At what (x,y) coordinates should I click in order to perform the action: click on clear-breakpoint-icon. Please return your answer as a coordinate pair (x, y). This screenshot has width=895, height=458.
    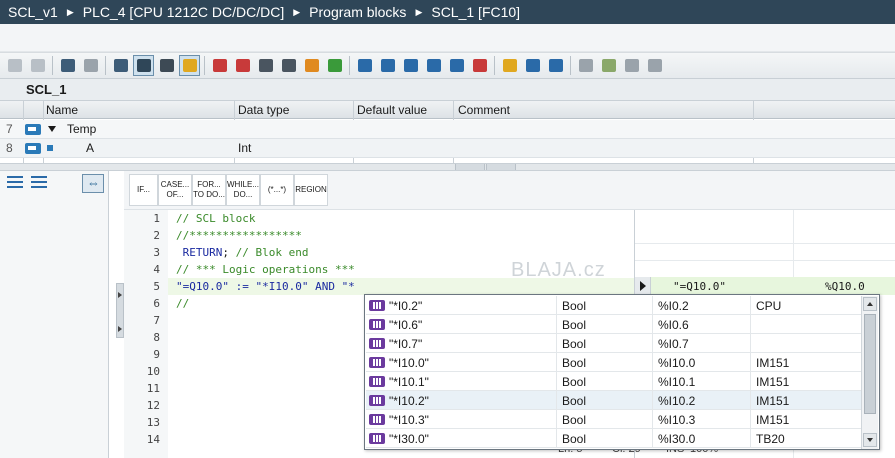
    Looking at the image, I should click on (242, 65).